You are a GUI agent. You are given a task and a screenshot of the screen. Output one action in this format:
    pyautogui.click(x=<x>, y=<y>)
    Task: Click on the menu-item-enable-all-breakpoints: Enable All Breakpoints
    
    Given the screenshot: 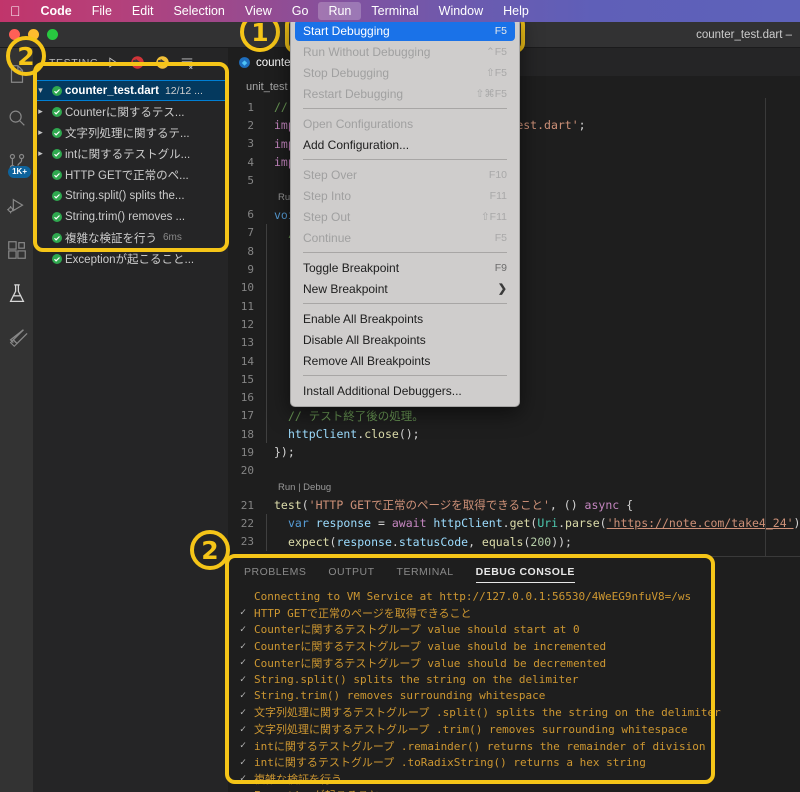 What is the action you would take?
    pyautogui.click(x=405, y=318)
    